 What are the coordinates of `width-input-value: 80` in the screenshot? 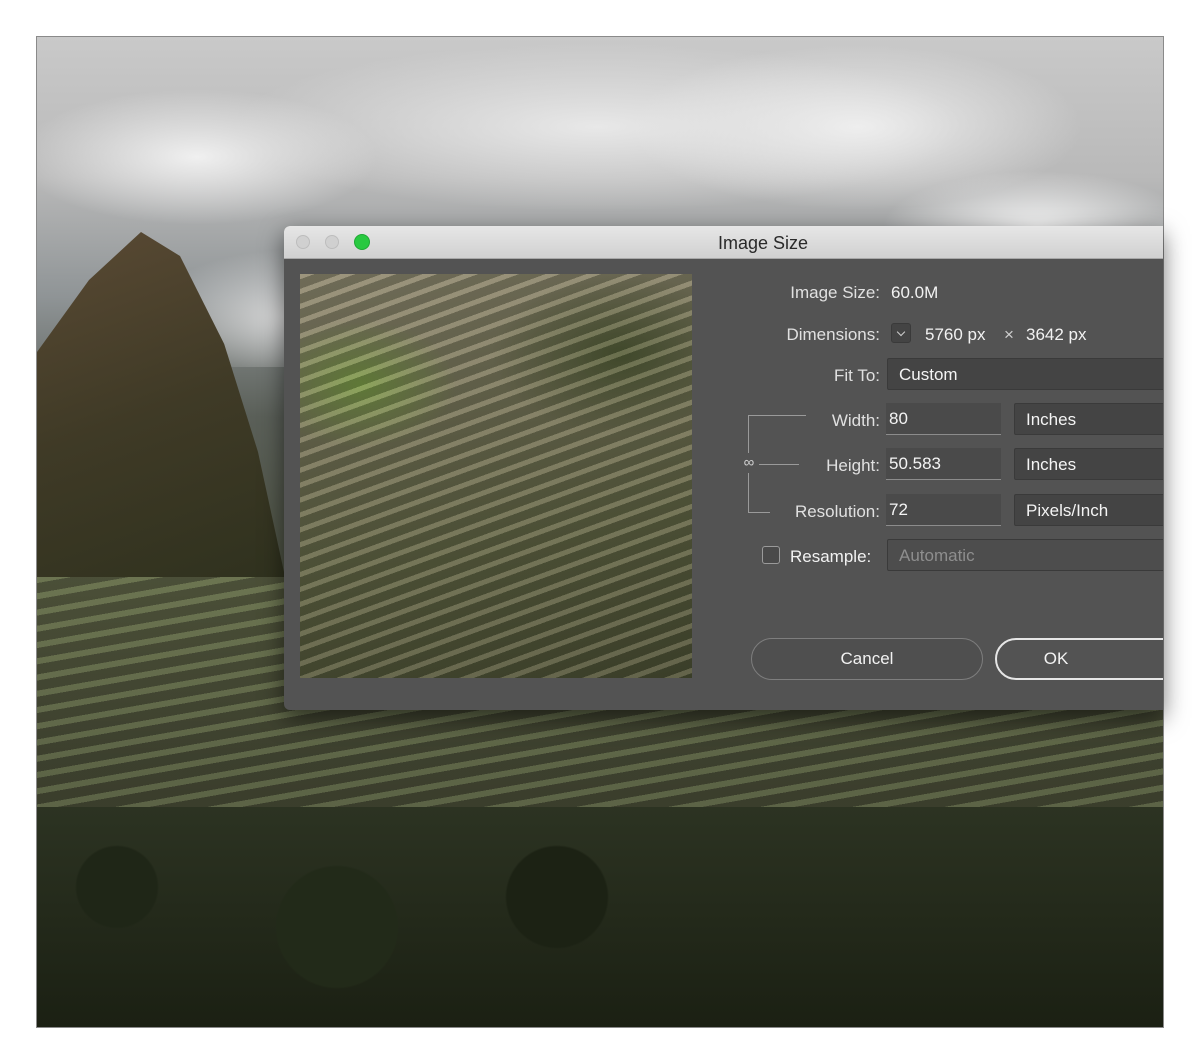 It's located at (898, 418).